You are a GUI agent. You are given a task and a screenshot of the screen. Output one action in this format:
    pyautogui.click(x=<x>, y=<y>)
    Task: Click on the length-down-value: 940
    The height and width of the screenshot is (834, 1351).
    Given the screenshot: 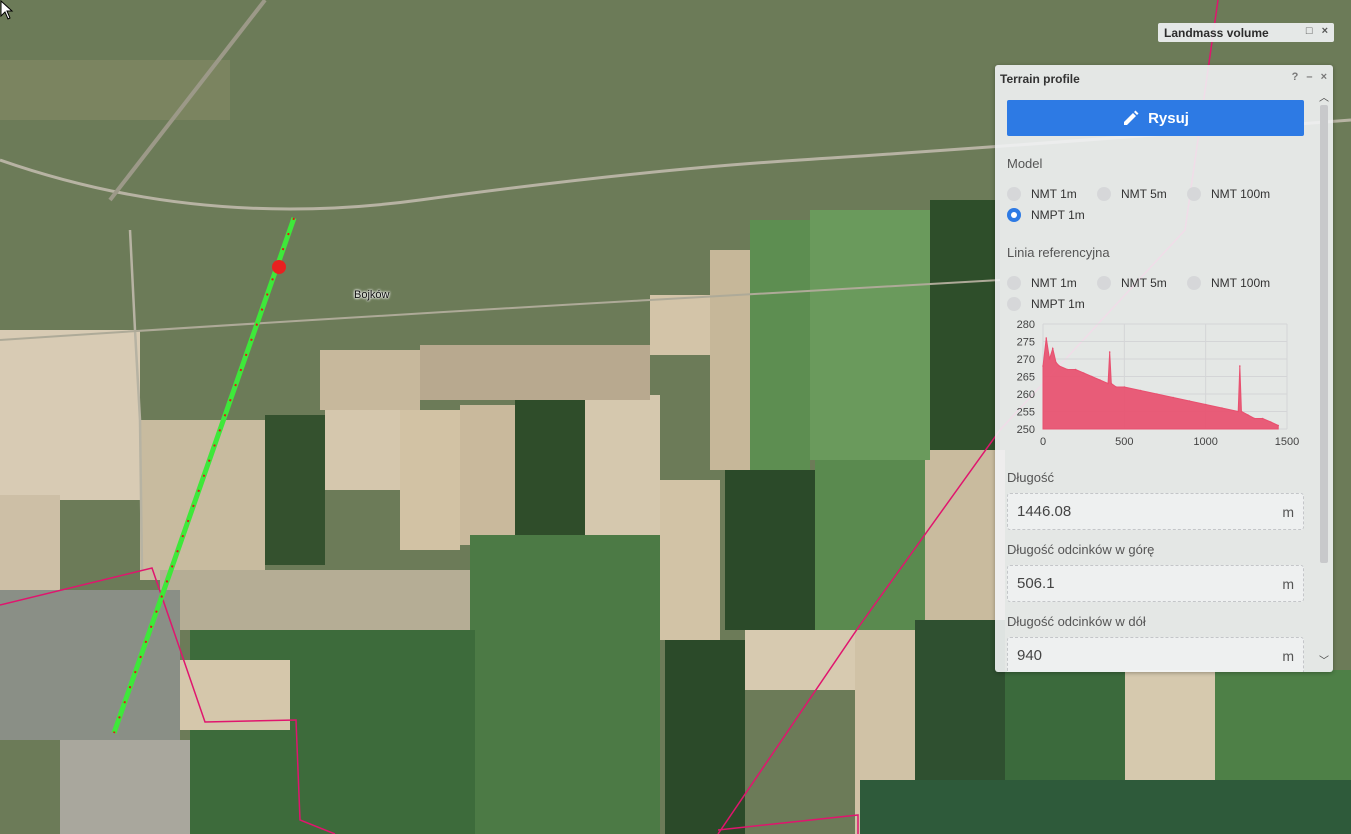 What is the action you would take?
    pyautogui.click(x=1030, y=655)
    